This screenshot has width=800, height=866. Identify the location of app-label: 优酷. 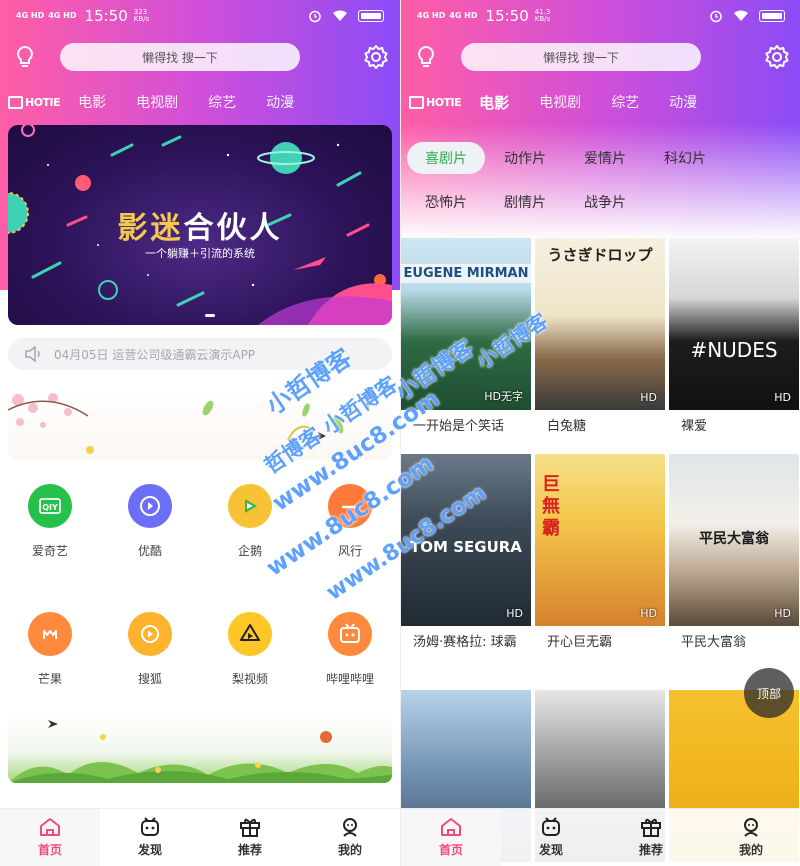
(149, 551).